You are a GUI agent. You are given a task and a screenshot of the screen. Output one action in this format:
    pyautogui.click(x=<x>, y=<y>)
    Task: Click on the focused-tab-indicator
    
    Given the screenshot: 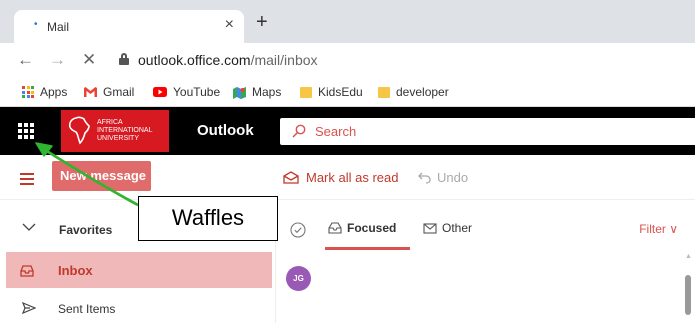 What is the action you would take?
    pyautogui.click(x=367, y=248)
    